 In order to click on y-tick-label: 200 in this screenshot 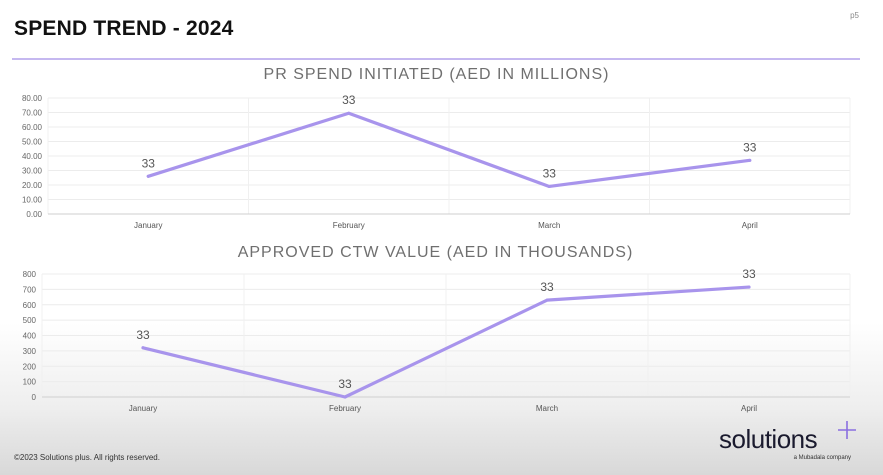, I will do `click(30, 366)`.